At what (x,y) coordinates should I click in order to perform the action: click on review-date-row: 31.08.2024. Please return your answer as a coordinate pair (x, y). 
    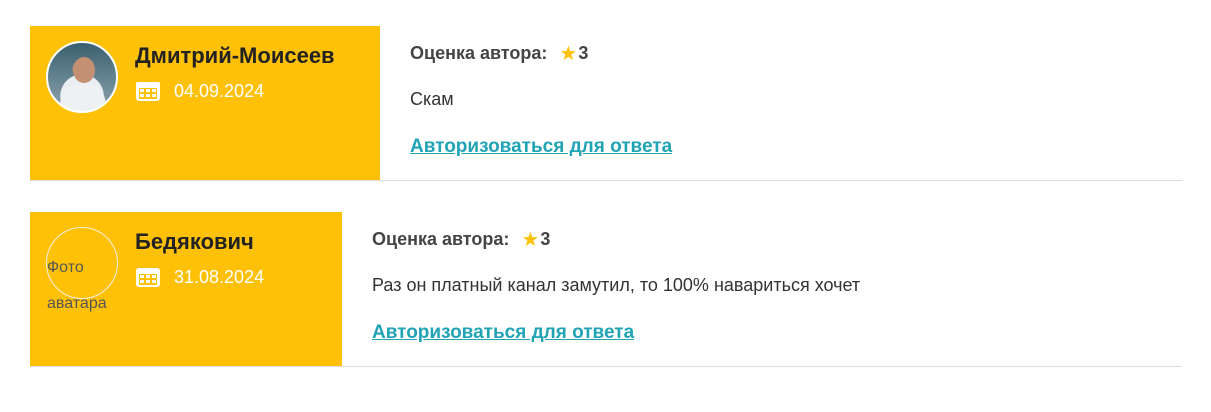
    Looking at the image, I should click on (199, 277).